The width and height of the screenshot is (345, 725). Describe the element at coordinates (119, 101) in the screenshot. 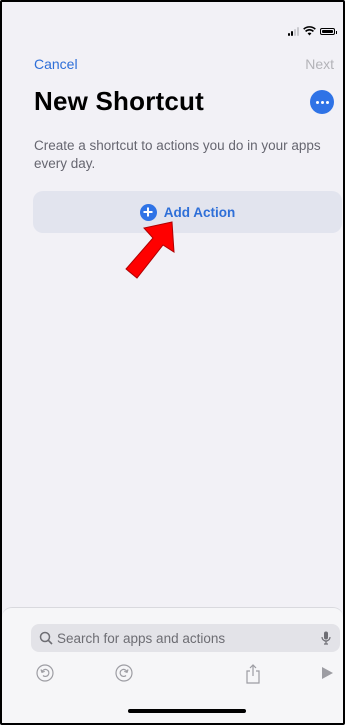

I see `page-title: New Shortcut` at that location.